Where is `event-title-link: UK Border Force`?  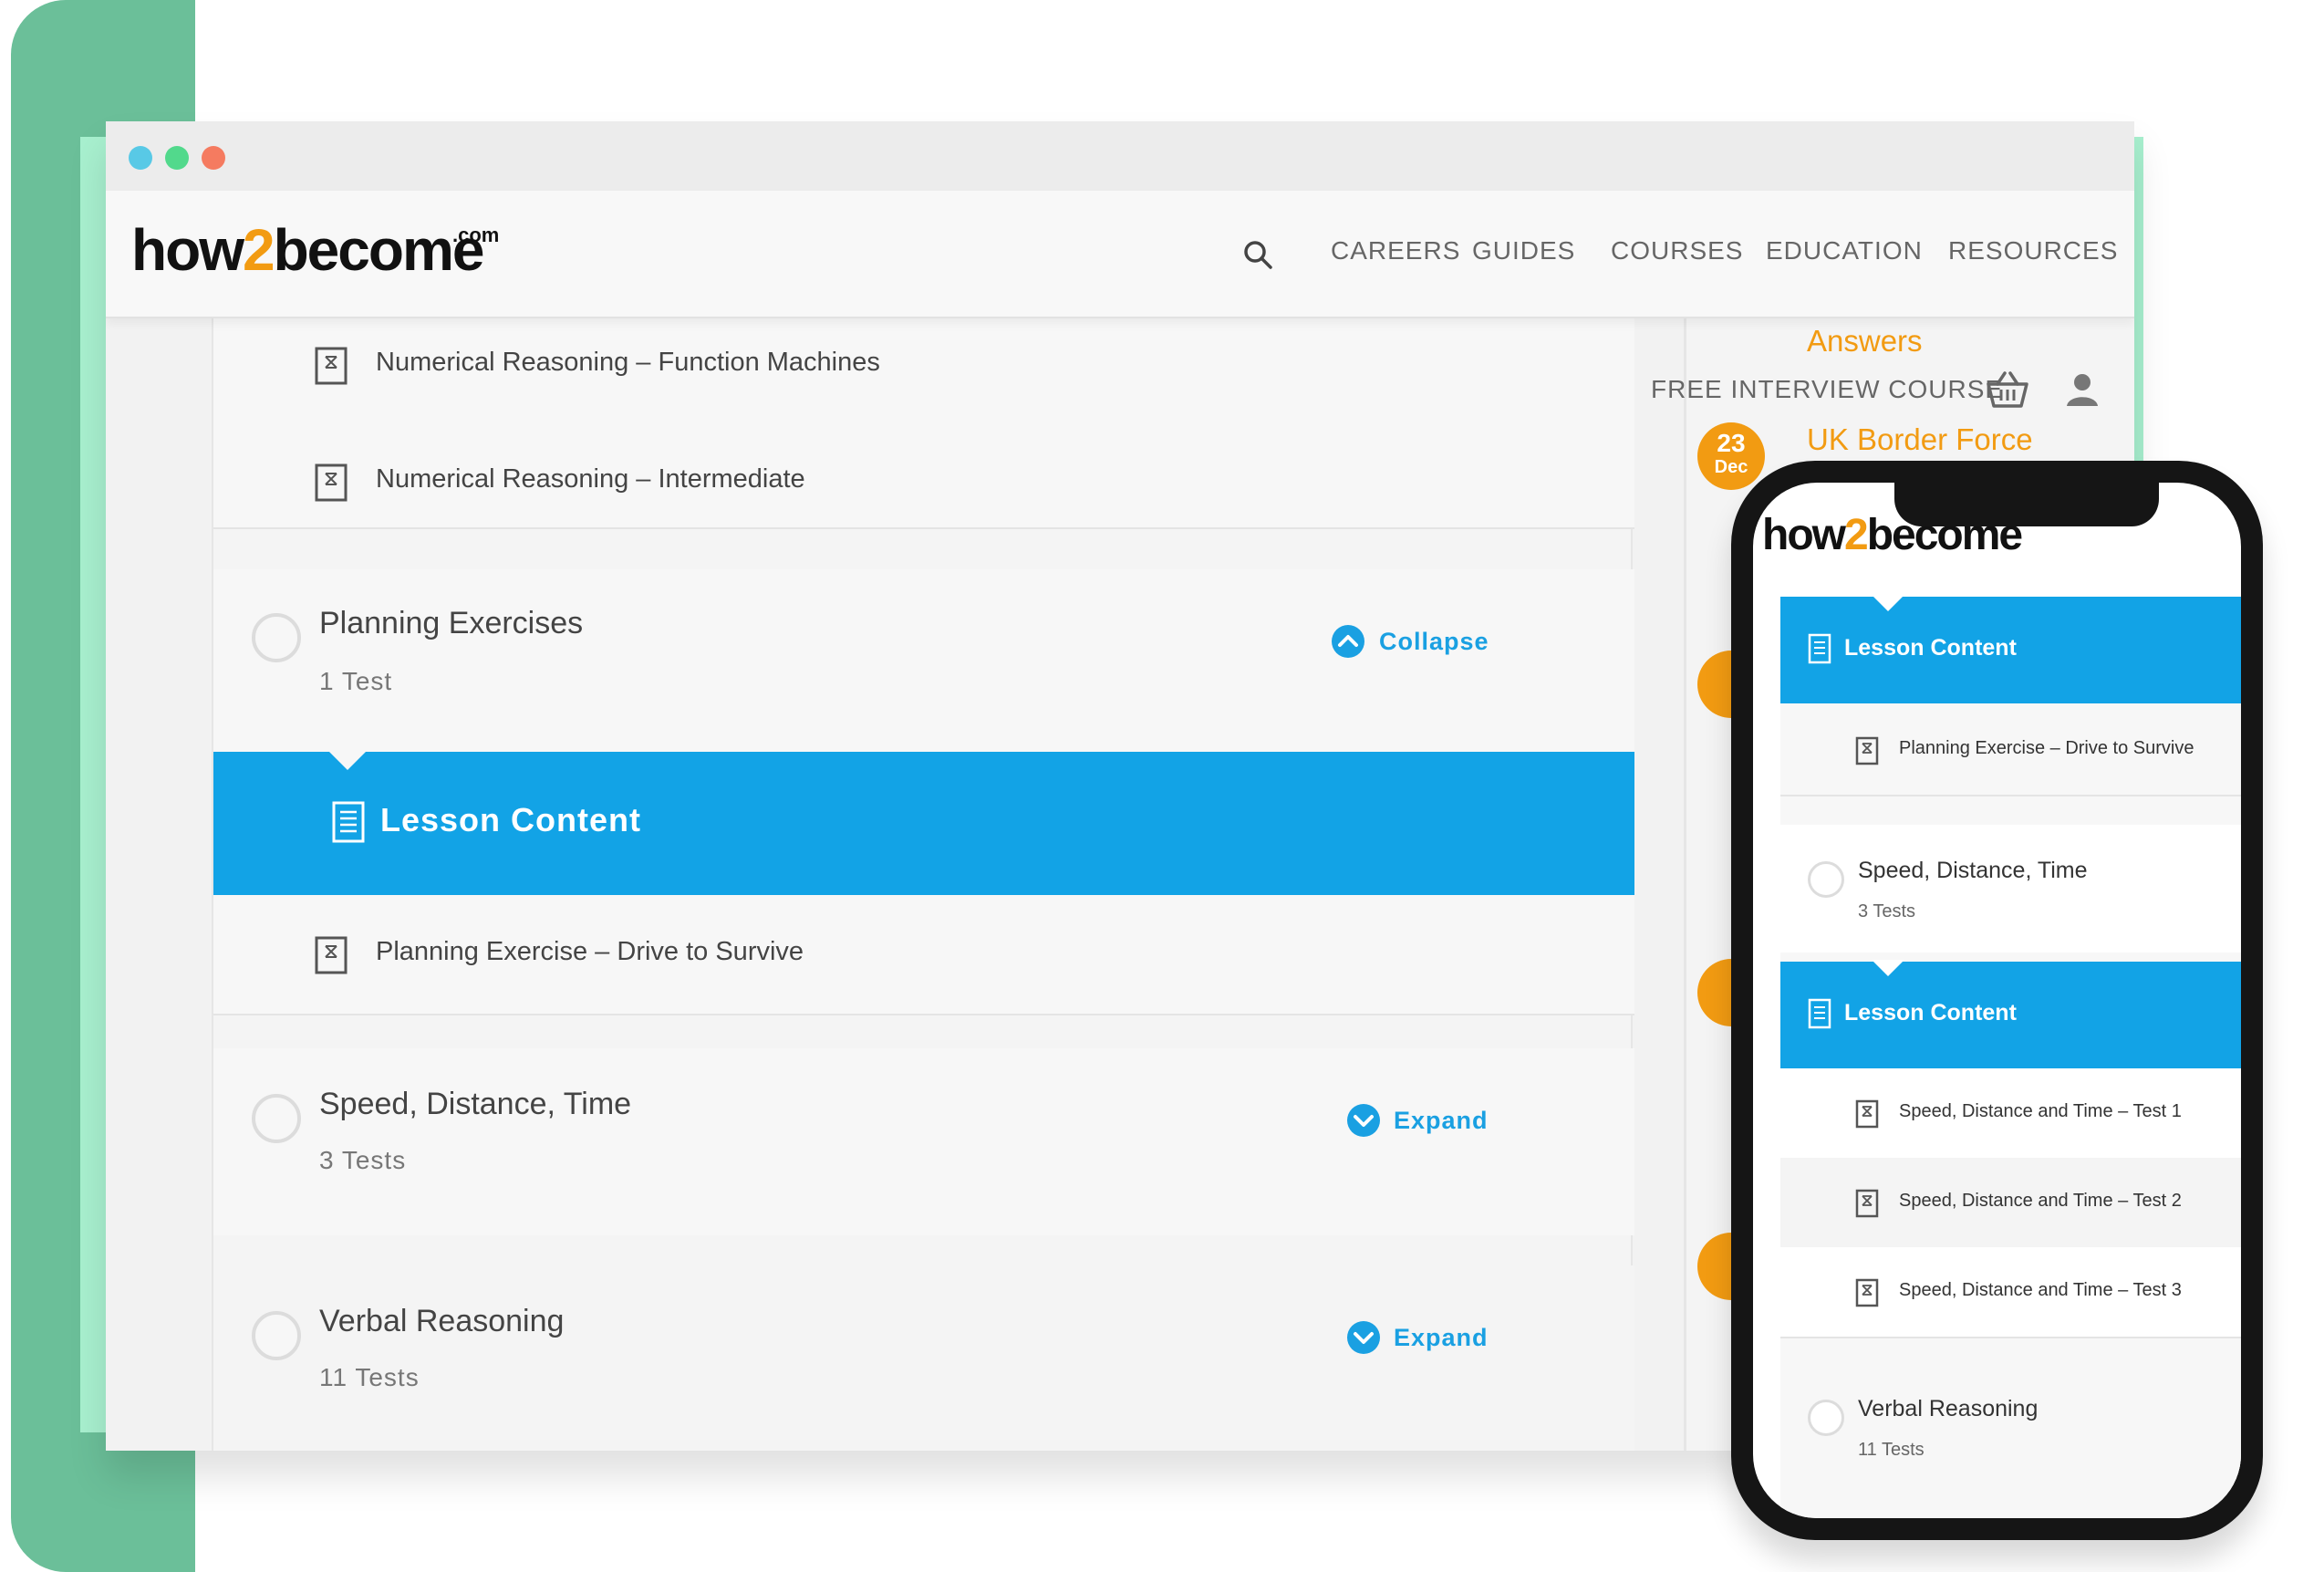 event-title-link: UK Border Force is located at coordinates (1920, 439).